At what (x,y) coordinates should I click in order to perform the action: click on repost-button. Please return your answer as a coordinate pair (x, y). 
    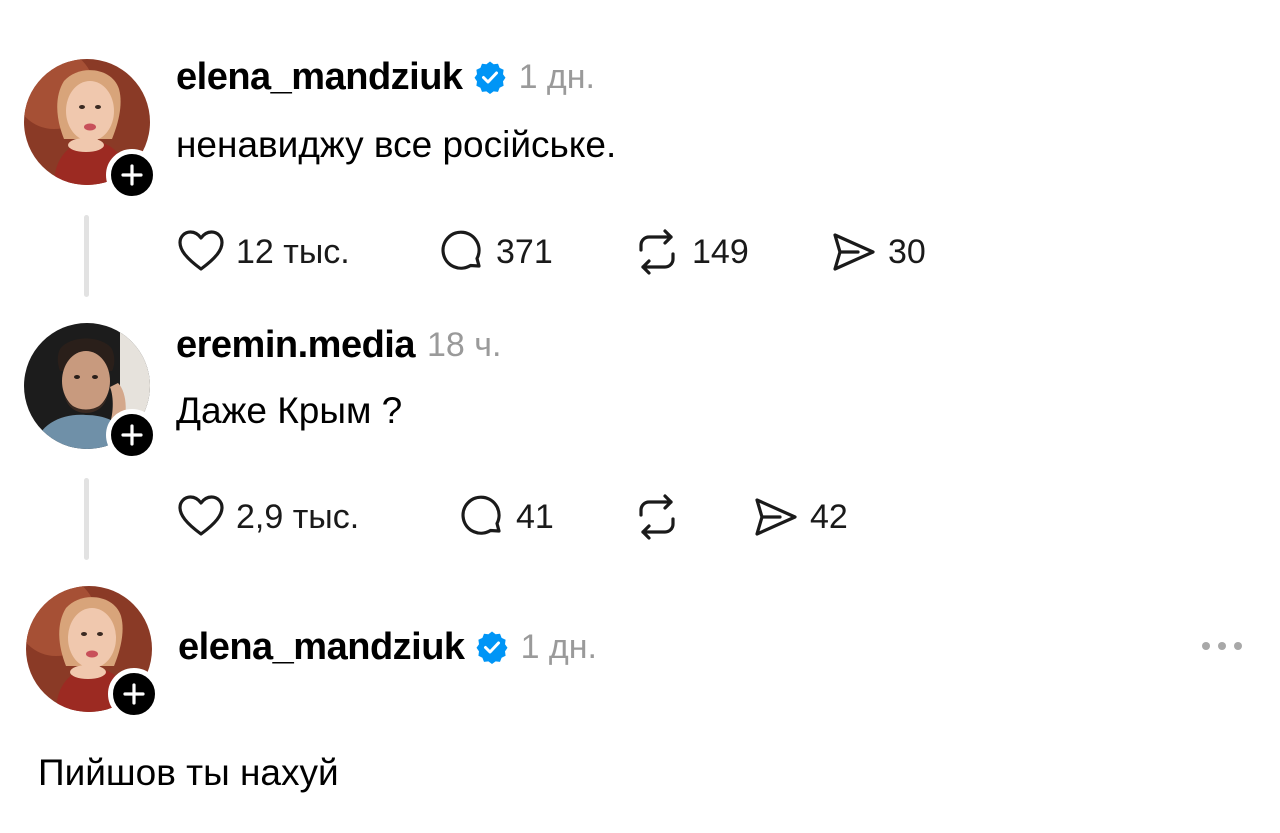
    Looking at the image, I should click on (657, 517).